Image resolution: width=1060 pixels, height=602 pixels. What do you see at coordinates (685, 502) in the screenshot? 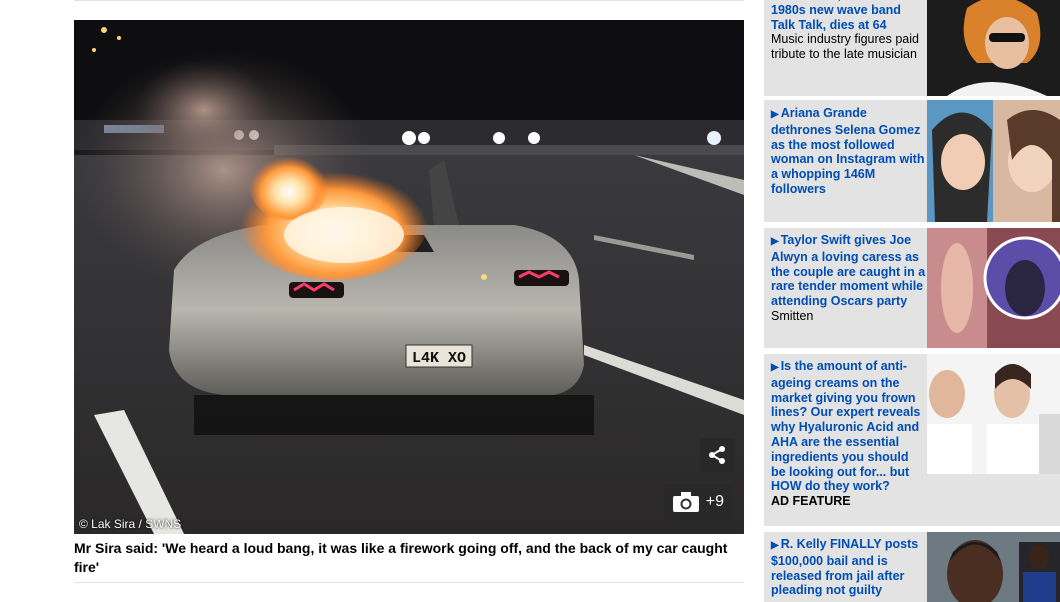
I see `camera-icon` at bounding box center [685, 502].